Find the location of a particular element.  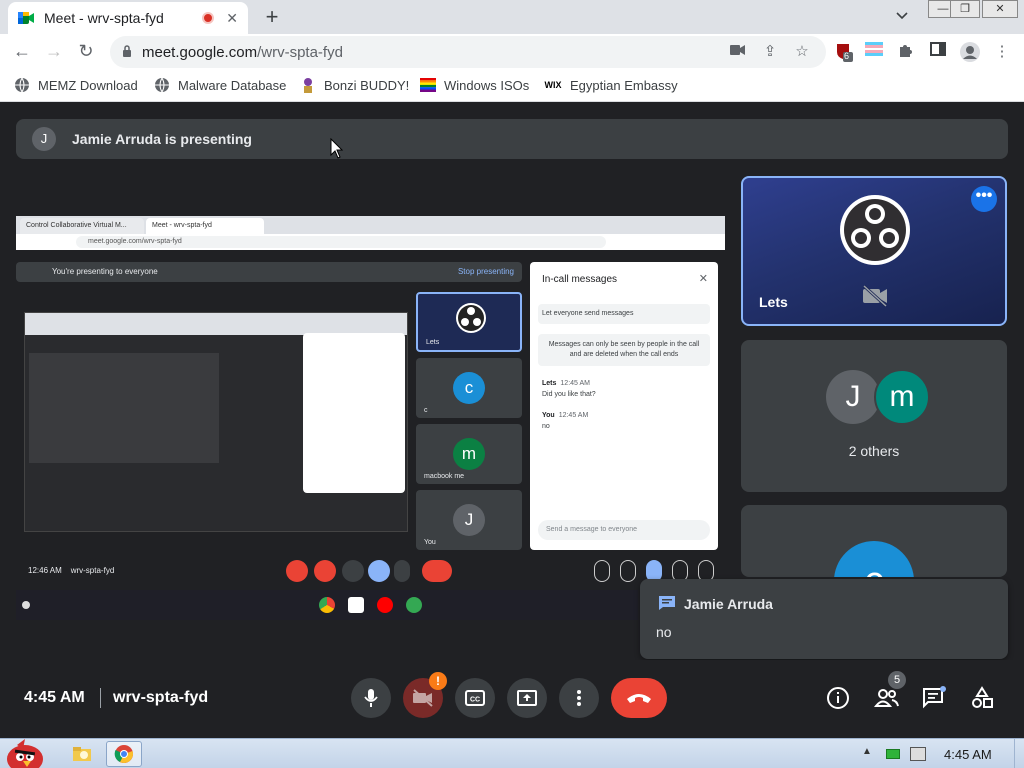

battery-icon is located at coordinates (893, 754).